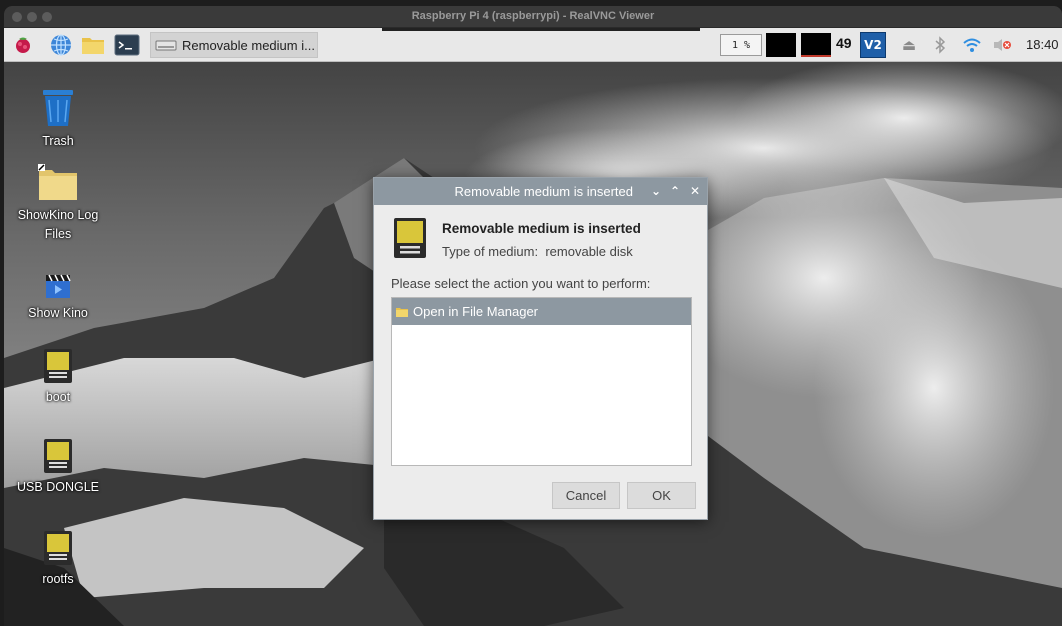 Image resolution: width=1062 pixels, height=626 pixels. What do you see at coordinates (166, 45) in the screenshot?
I see `drive-icon` at bounding box center [166, 45].